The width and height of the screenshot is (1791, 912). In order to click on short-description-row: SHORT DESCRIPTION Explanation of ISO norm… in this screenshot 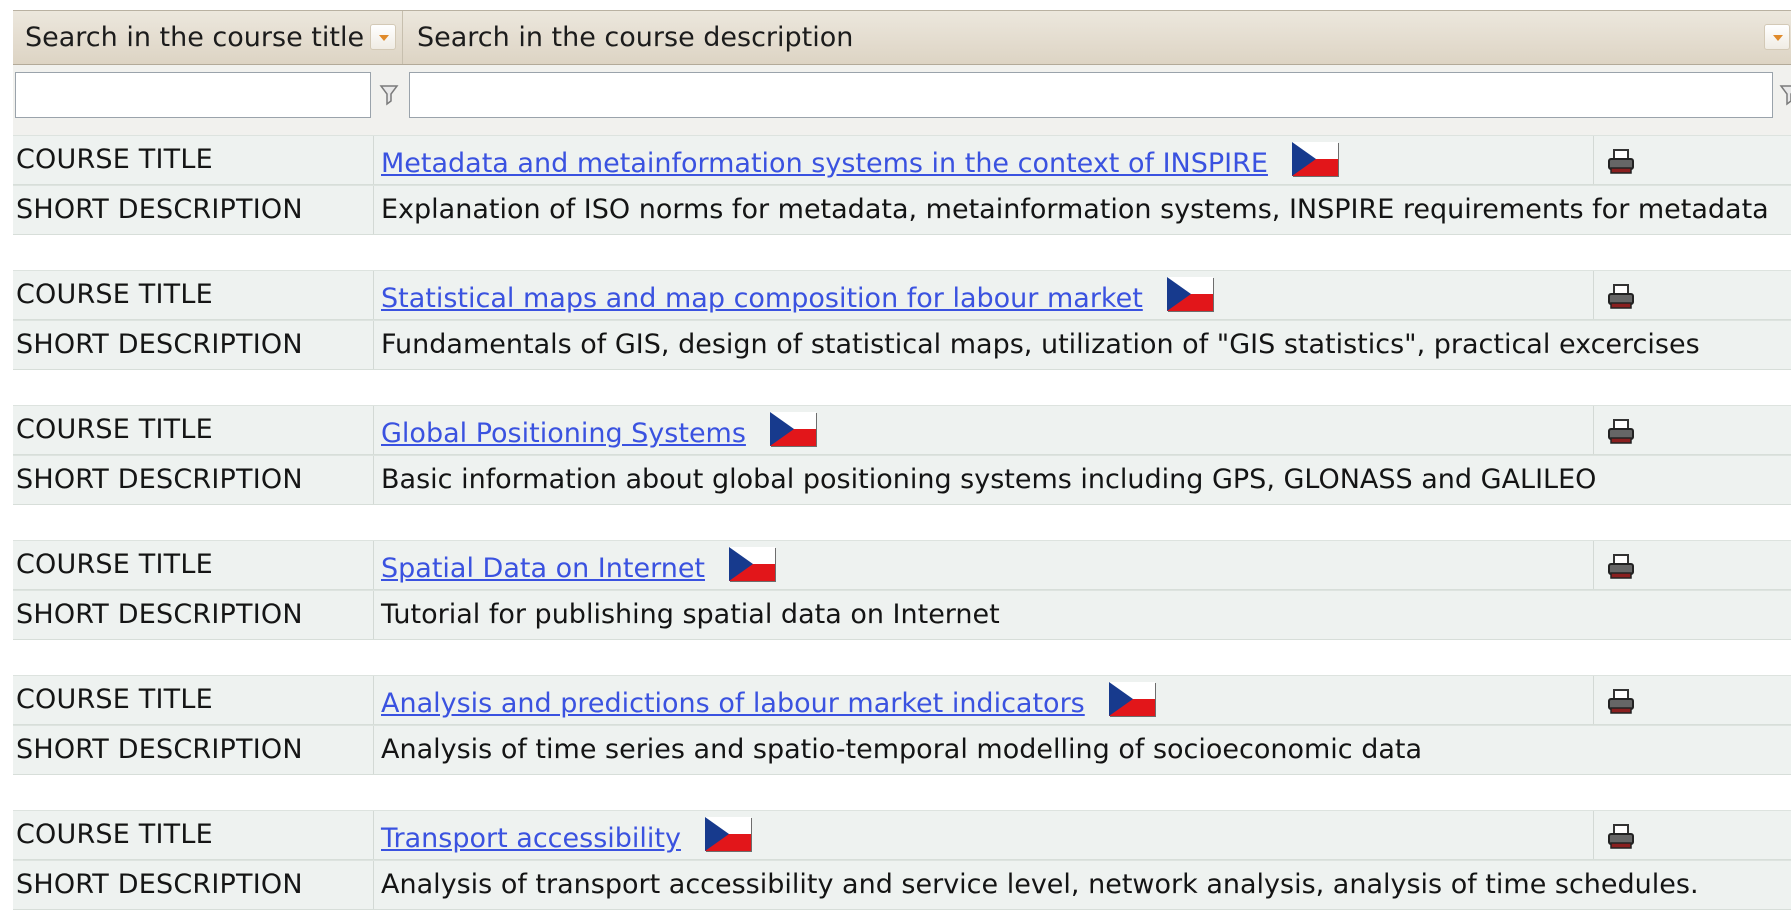, I will do `click(902, 210)`.